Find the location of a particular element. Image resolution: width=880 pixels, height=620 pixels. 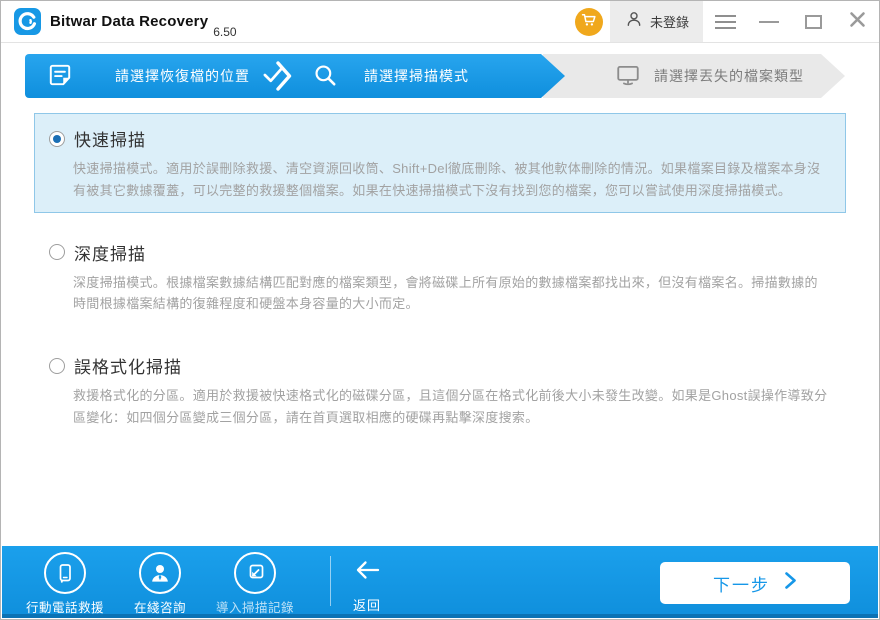

user-icon is located at coordinates (634, 21).